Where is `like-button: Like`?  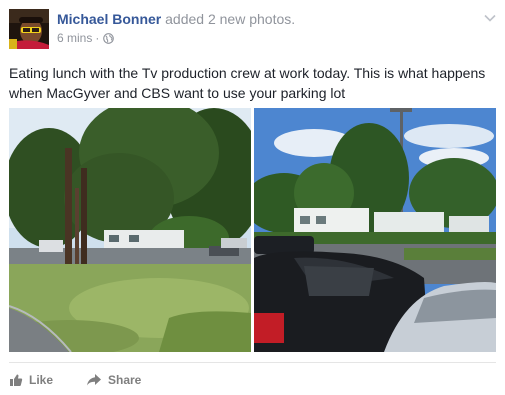
like-button: Like is located at coordinates (31, 380).